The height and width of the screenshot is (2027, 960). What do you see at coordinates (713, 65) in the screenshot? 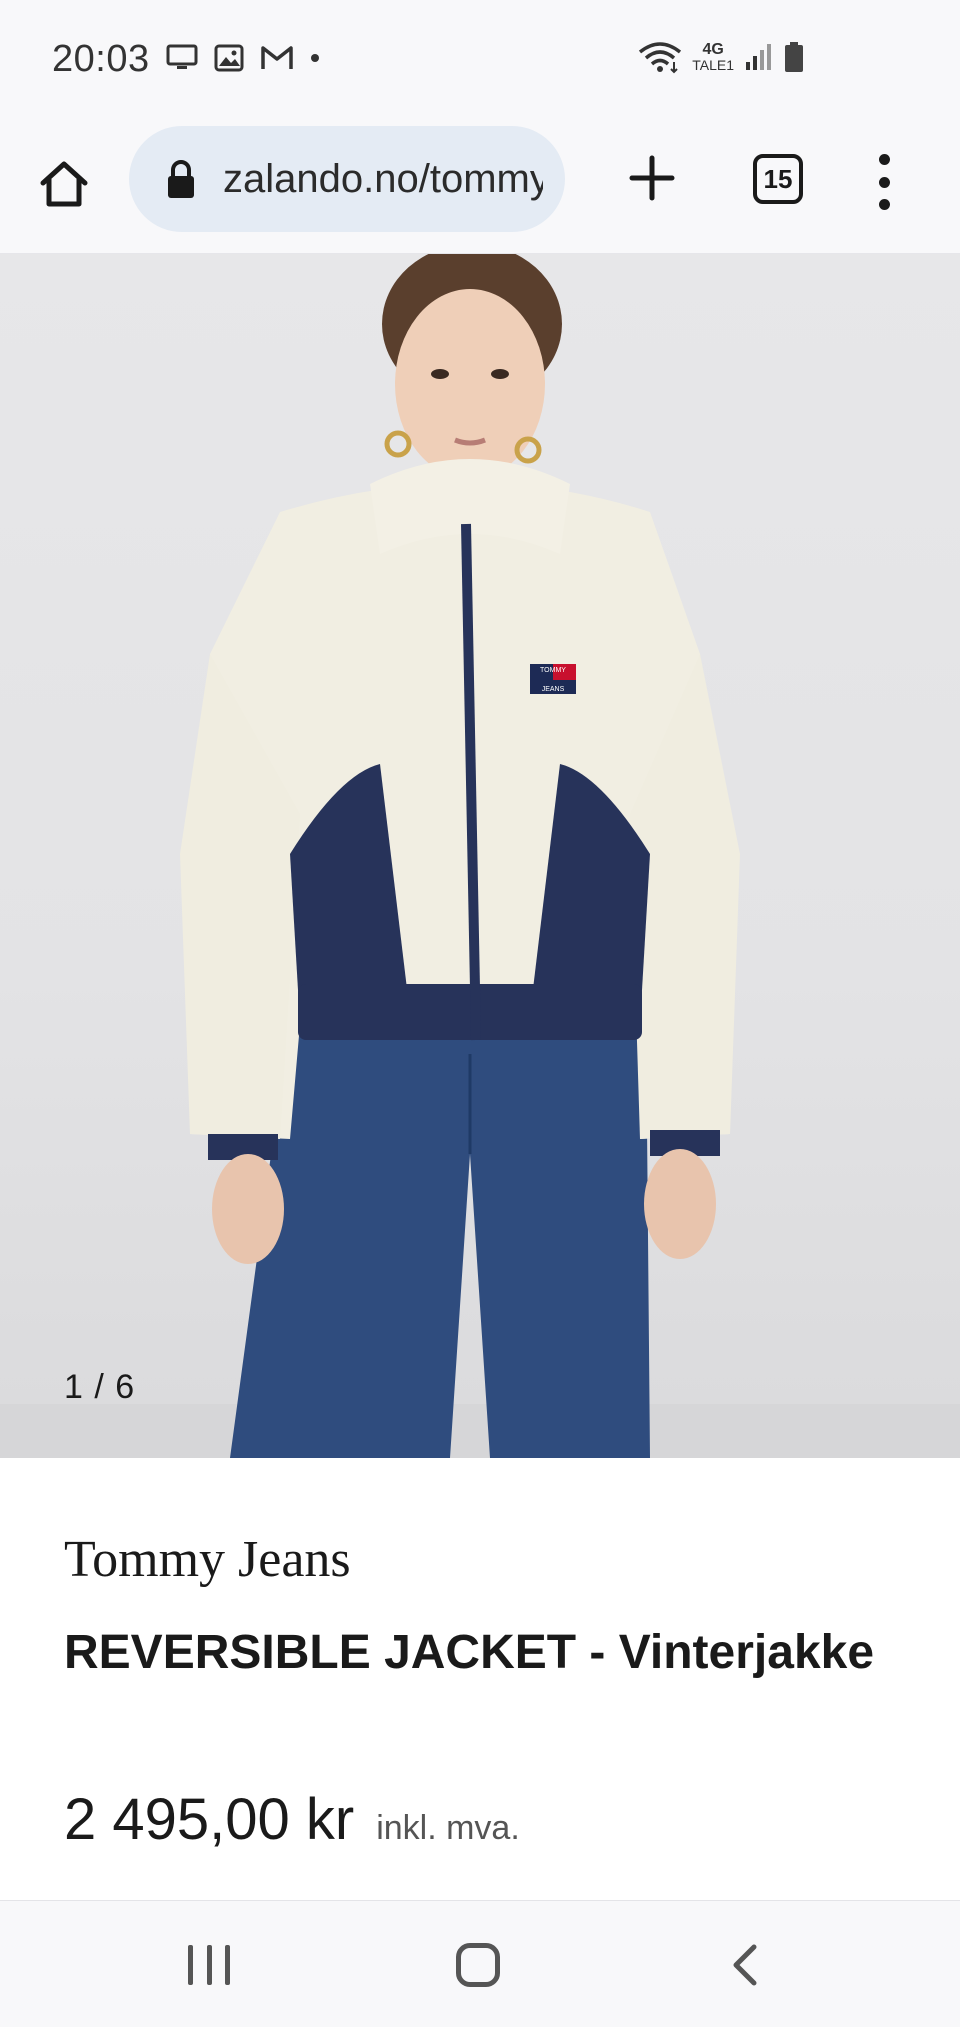
I see `carrier-label: TALE1` at bounding box center [713, 65].